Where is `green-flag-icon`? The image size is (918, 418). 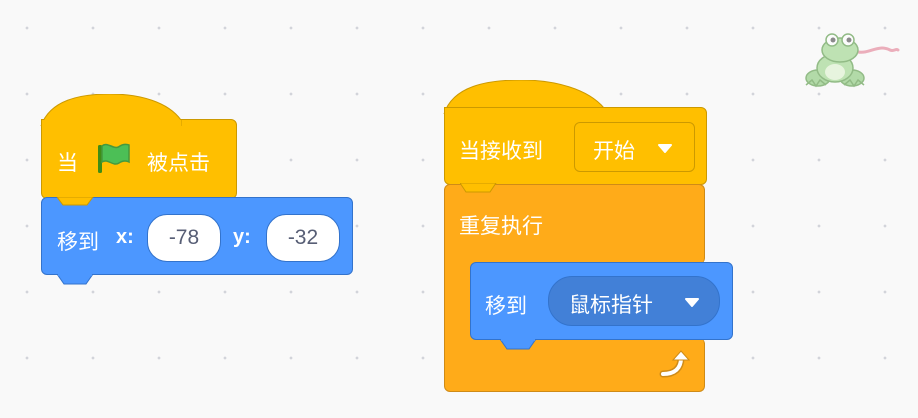
green-flag-icon is located at coordinates (114, 158).